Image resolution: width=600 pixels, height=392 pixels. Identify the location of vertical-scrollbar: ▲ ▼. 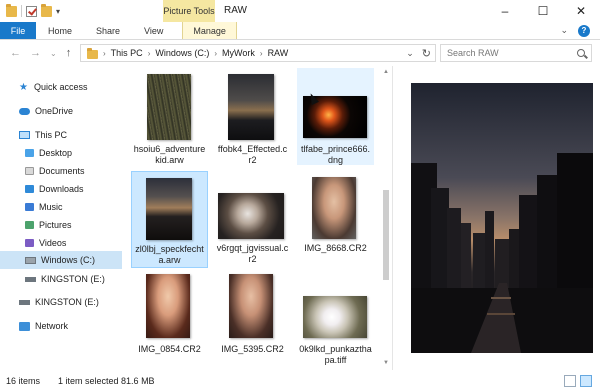
(386, 218).